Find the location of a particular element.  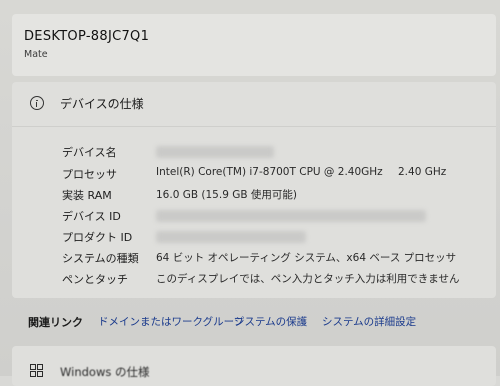

divider is located at coordinates (254, 126).